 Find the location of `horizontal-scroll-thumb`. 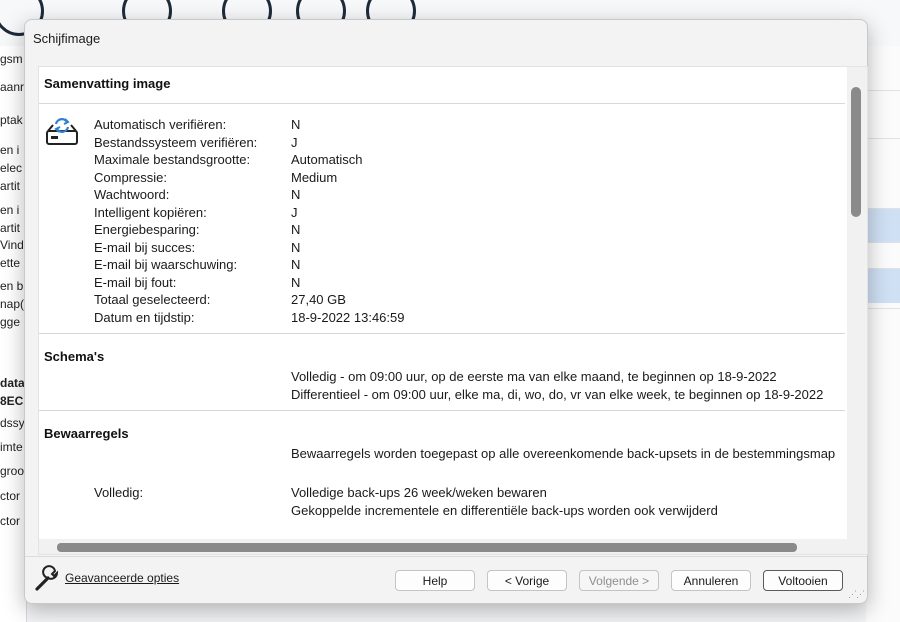

horizontal-scroll-thumb is located at coordinates (427, 547).